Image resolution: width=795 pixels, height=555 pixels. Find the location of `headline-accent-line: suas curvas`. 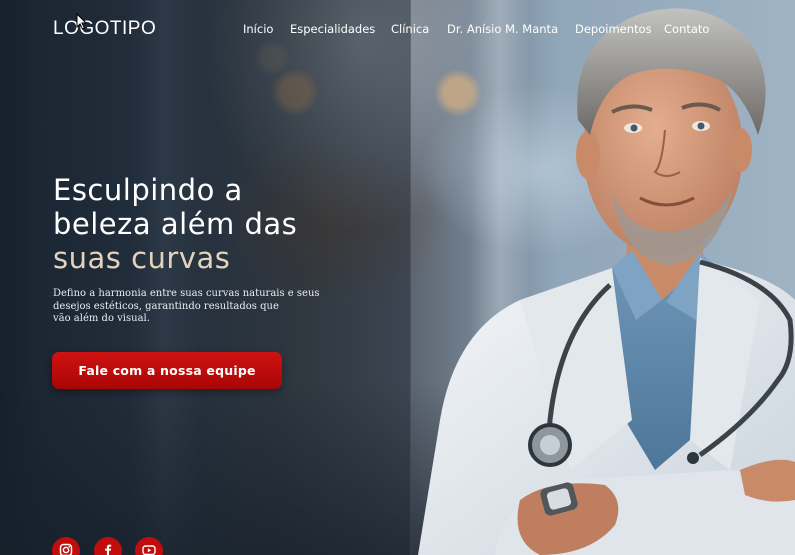

headline-accent-line: suas curvas is located at coordinates (142, 258).